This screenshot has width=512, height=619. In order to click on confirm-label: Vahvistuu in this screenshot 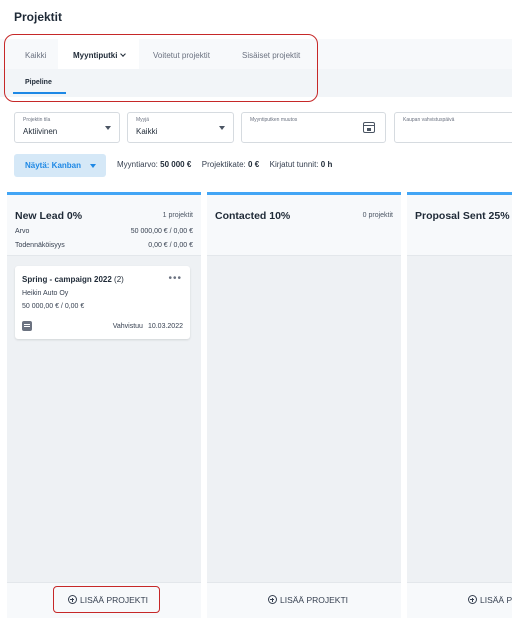, I will do `click(127, 326)`.